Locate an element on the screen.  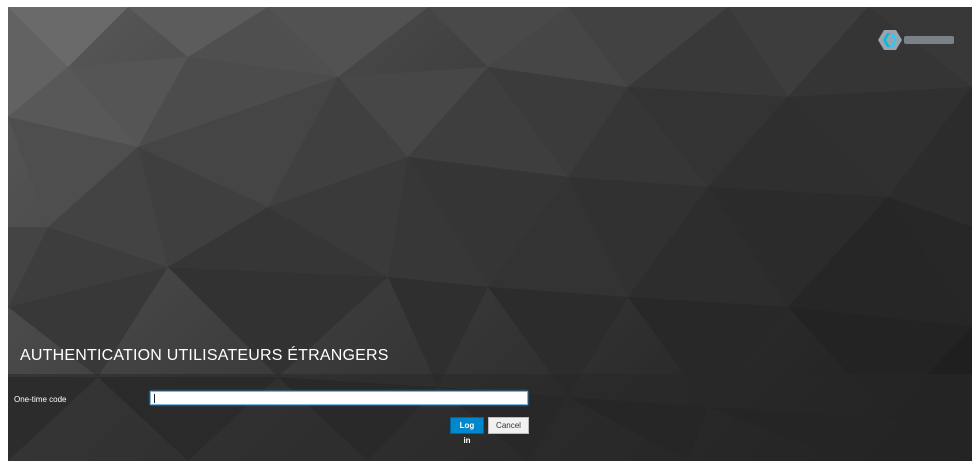
keycloak-logo-icon is located at coordinates (916, 40).